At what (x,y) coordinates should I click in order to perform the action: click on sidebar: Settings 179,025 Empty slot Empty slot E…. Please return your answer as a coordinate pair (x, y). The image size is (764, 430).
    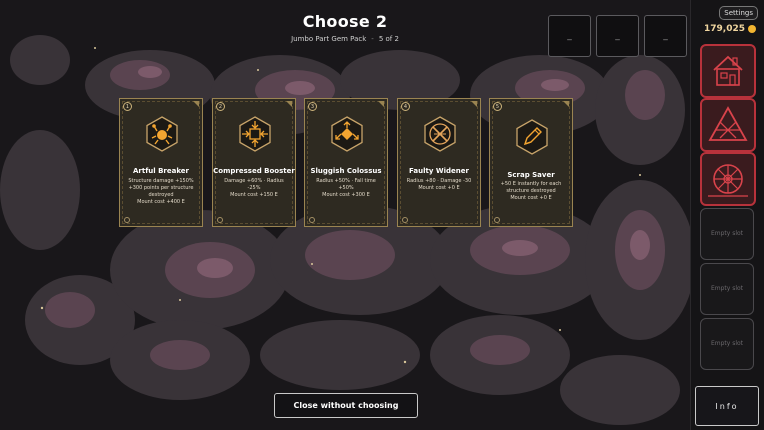
    Looking at the image, I should click on (727, 215).